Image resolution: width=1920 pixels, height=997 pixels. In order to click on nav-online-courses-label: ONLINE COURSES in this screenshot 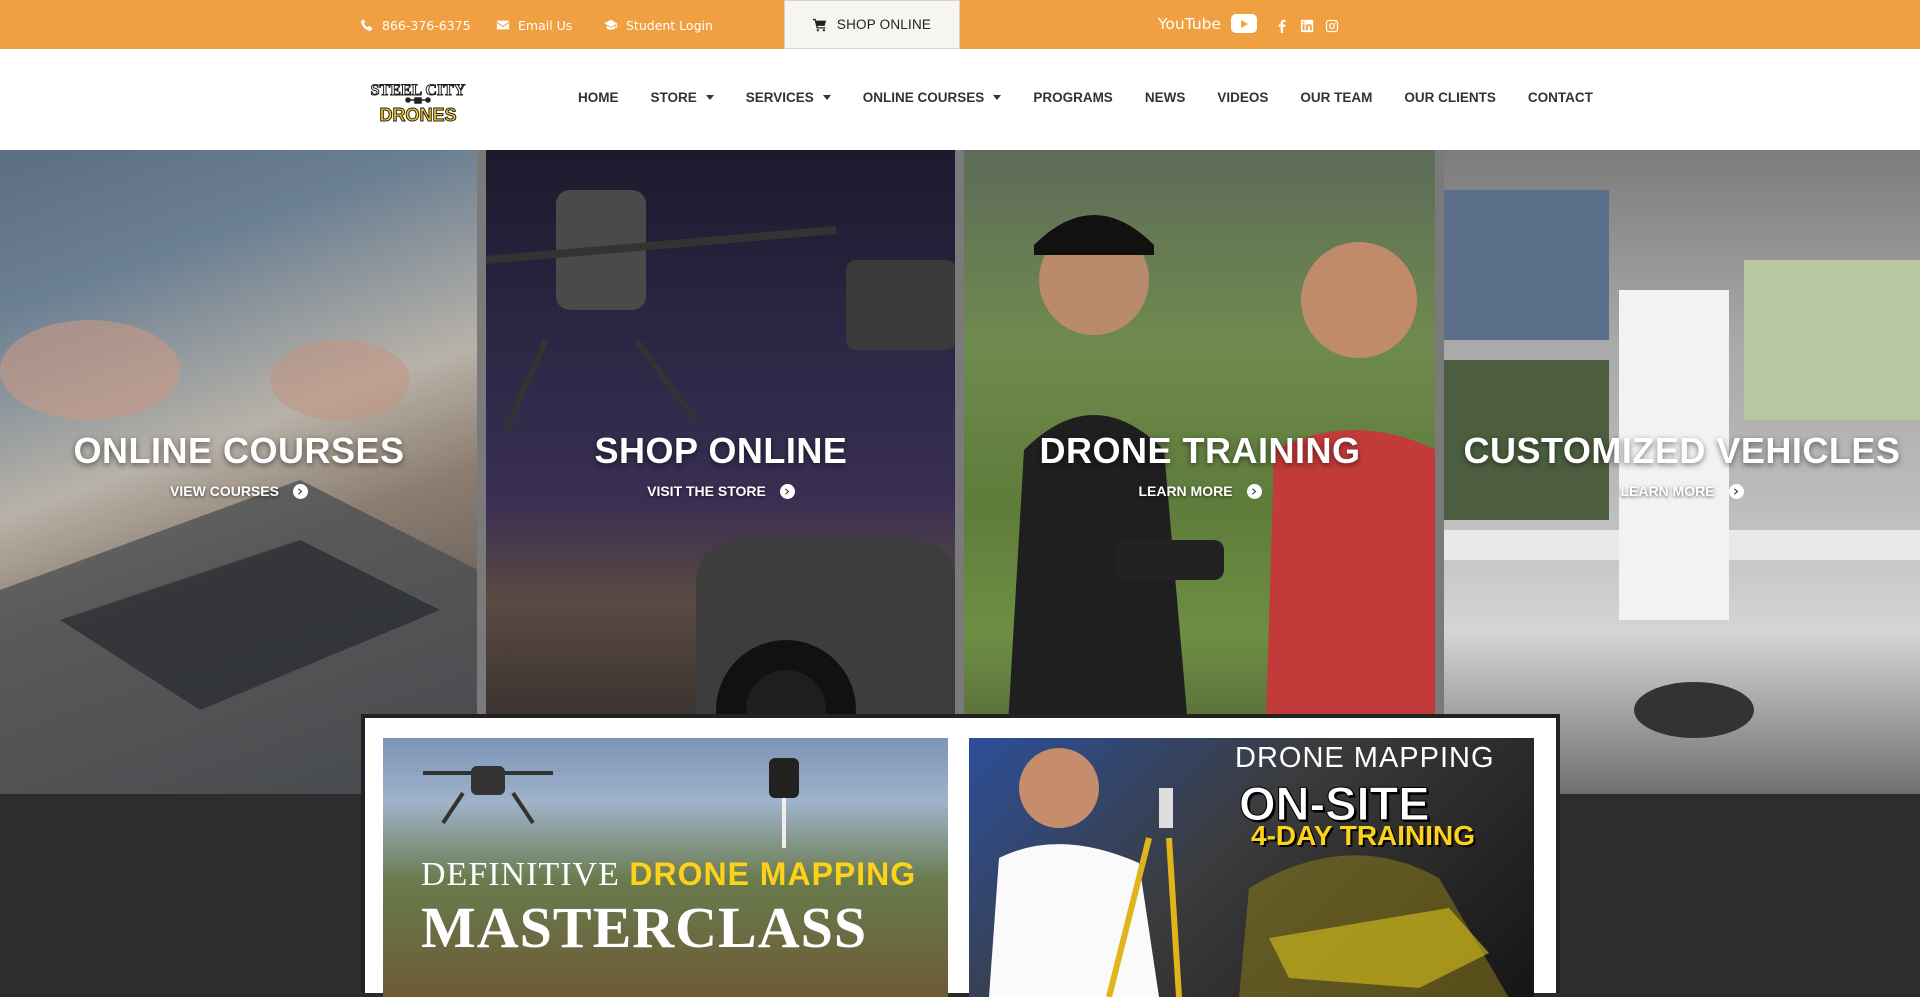, I will do `click(923, 97)`.